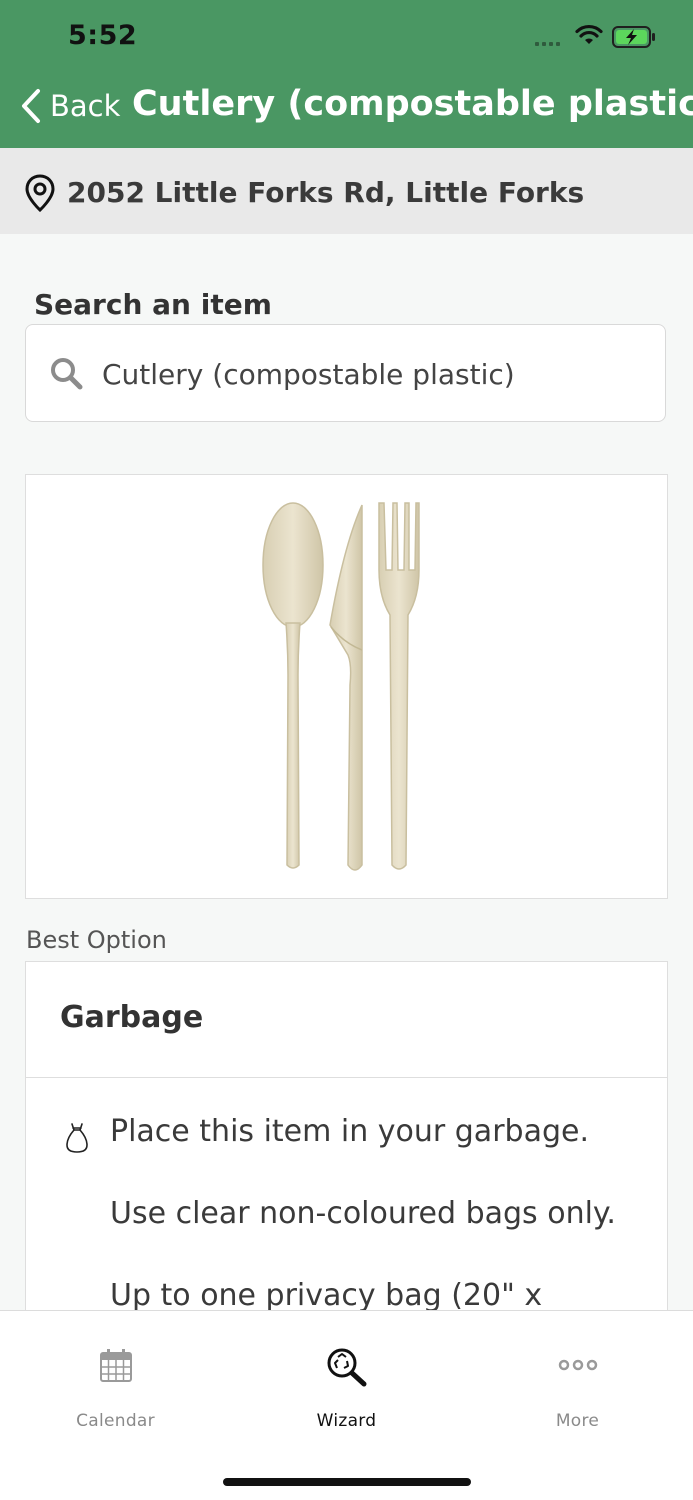 This screenshot has width=693, height=1500. I want to click on instruction-text: Up to one privacy bag (20" x, so click(326, 1295).